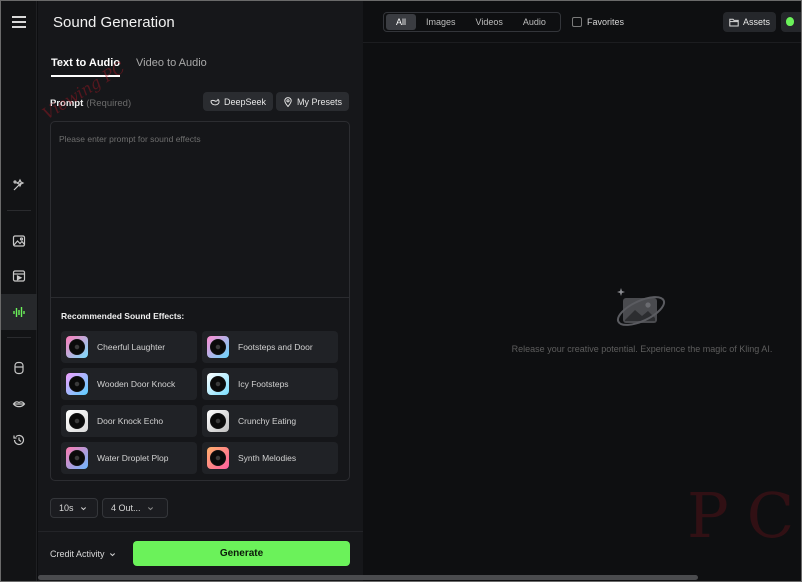  I want to click on tab-video-to-audio: Video to Audio, so click(171, 67).